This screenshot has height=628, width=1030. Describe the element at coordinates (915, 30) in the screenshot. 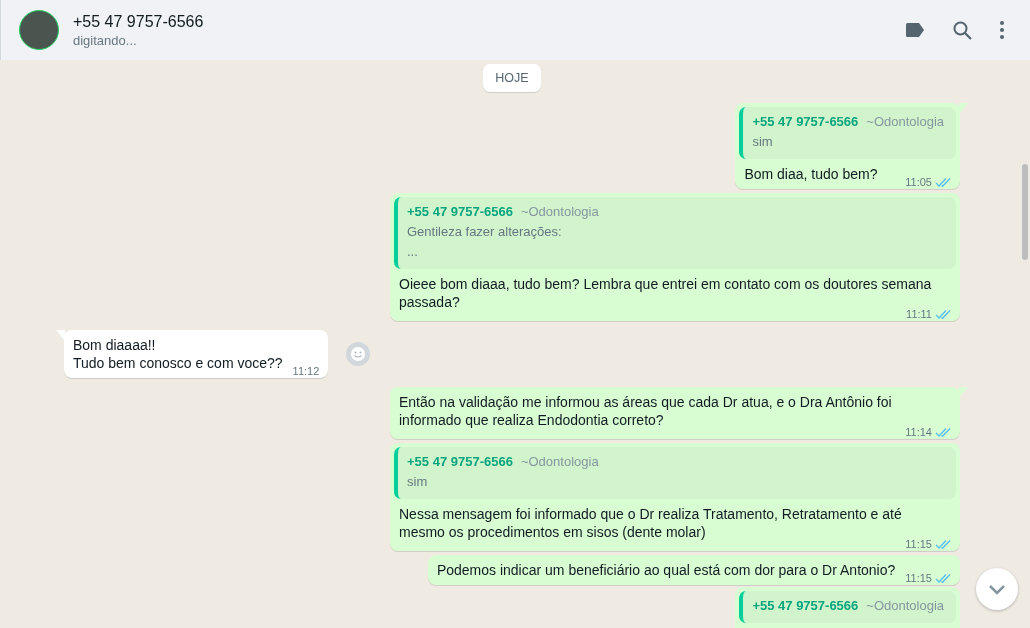

I see `label-icon` at that location.